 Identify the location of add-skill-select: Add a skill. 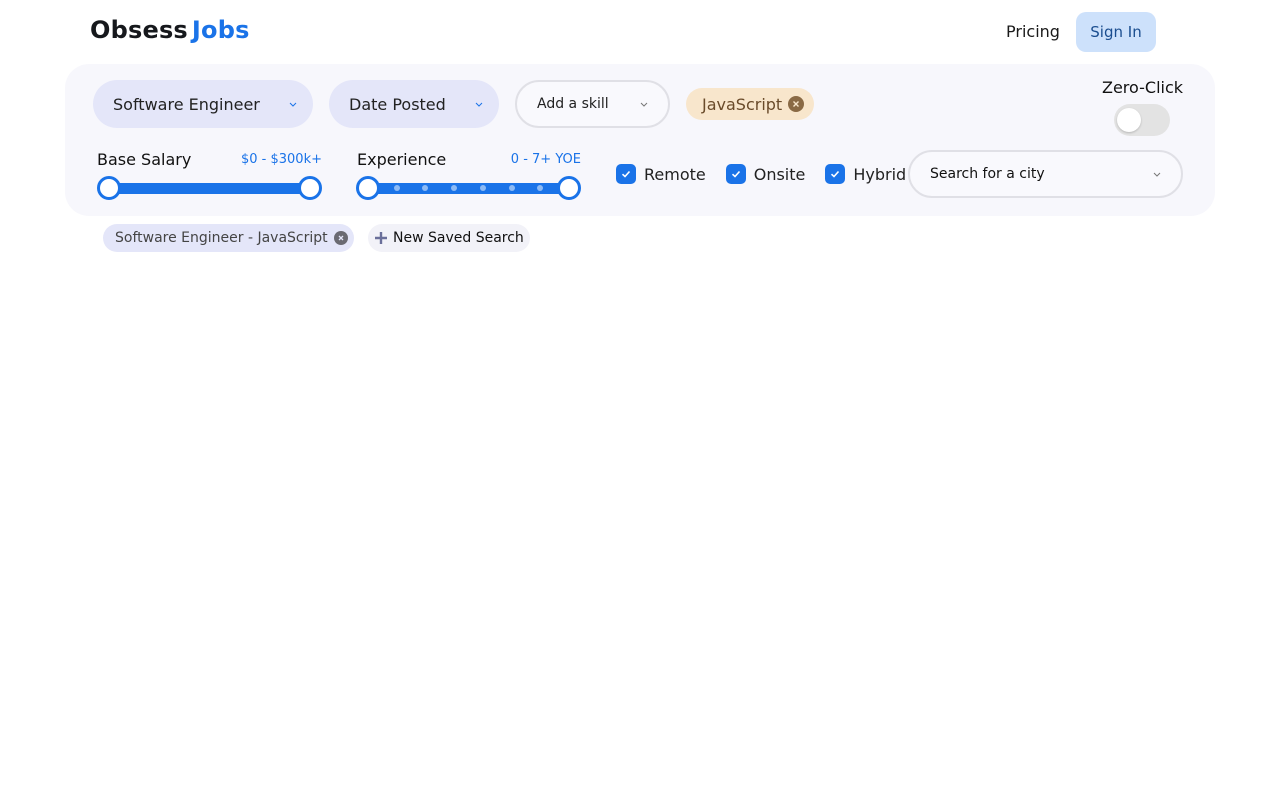
(592, 104).